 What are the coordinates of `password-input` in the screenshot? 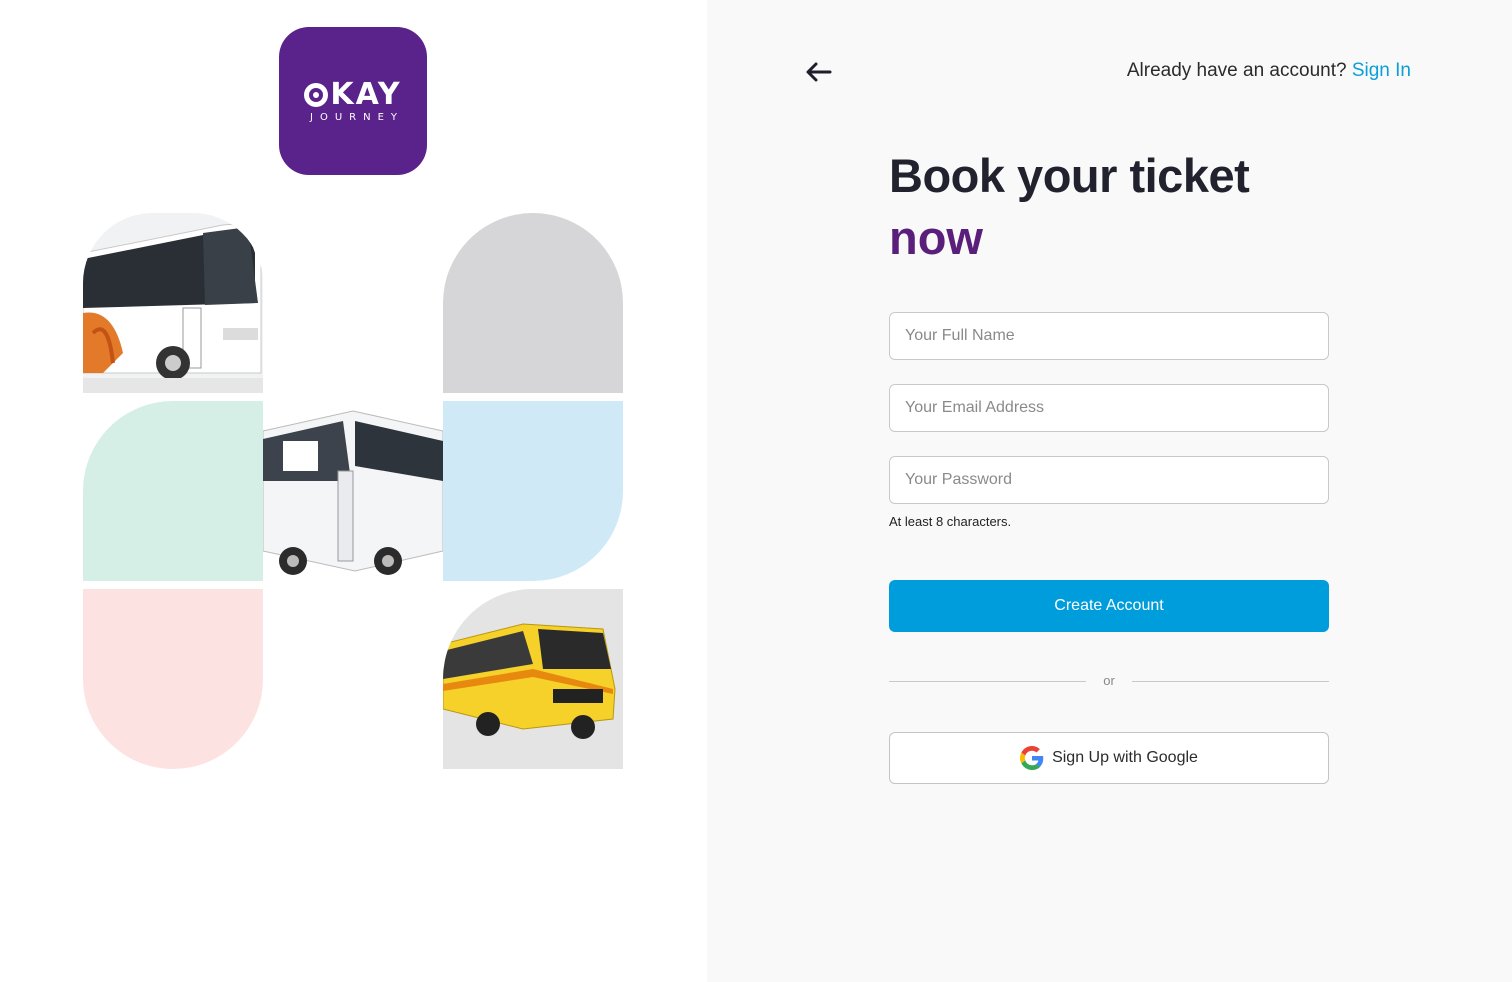 It's located at (1109, 480).